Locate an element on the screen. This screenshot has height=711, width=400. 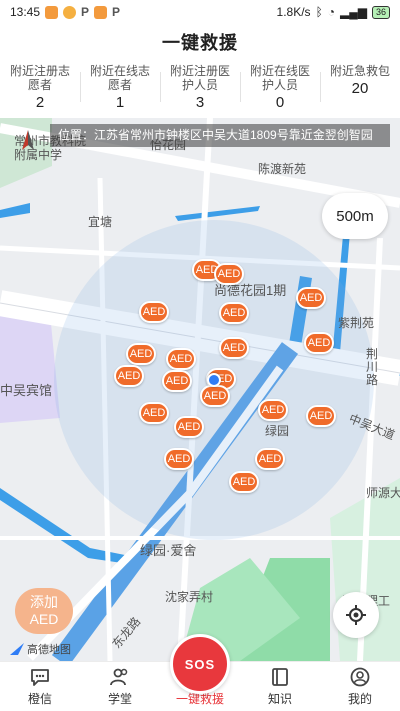
stat-value: 1 is located at coordinates (120, 102).